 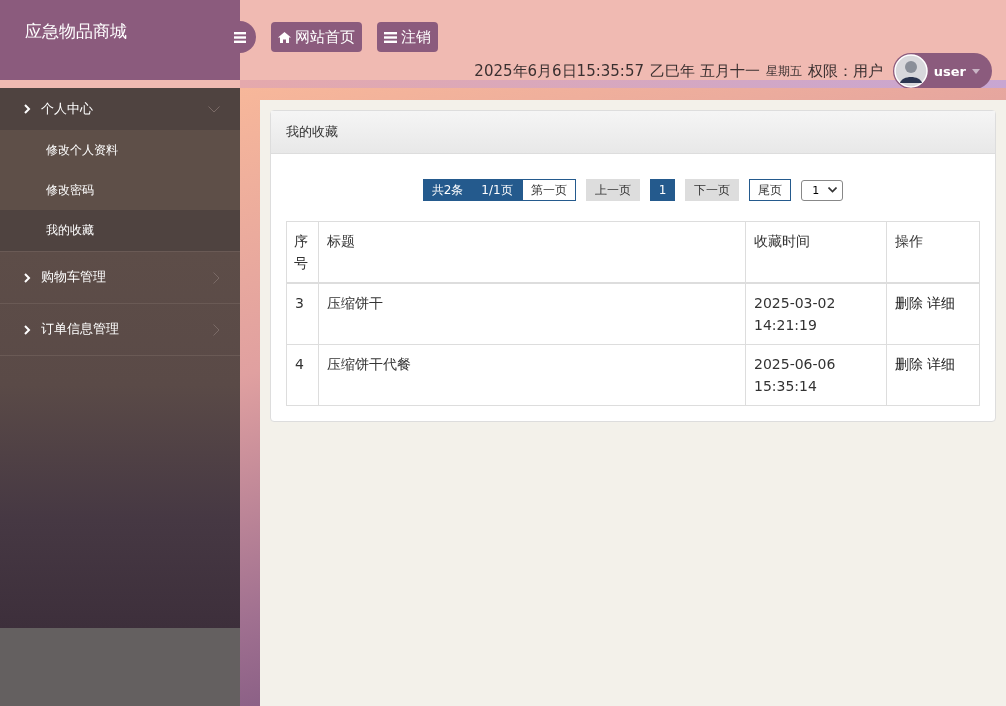 I want to click on column-header: 标题, so click(x=532, y=252).